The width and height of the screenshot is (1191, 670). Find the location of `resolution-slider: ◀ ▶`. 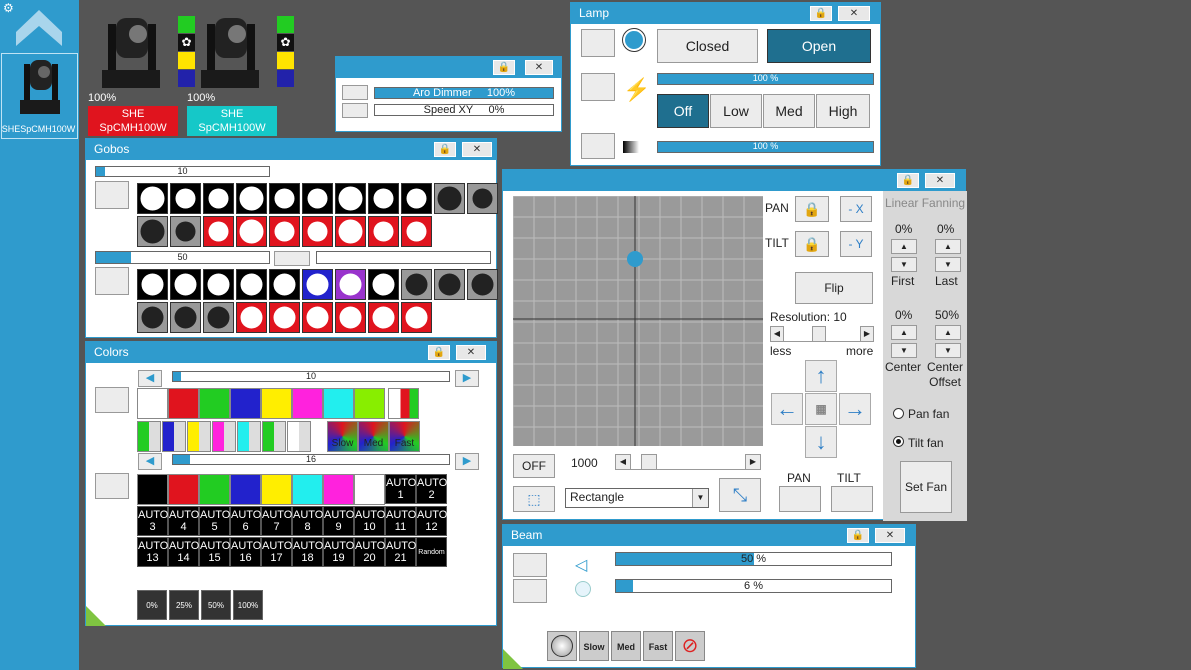

resolution-slider: ◀ ▶ is located at coordinates (822, 334).